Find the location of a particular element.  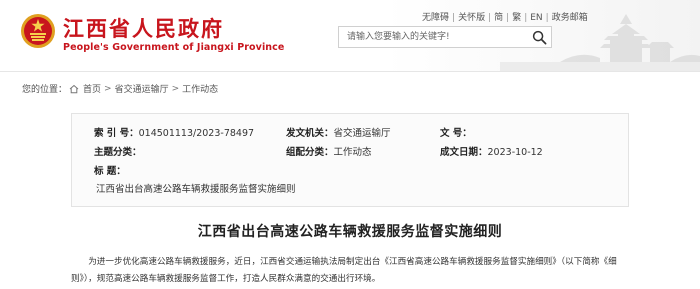

breadcrumb: 您的位置： 首页 > 省交通运输厅 > 工作动态 is located at coordinates (120, 89).